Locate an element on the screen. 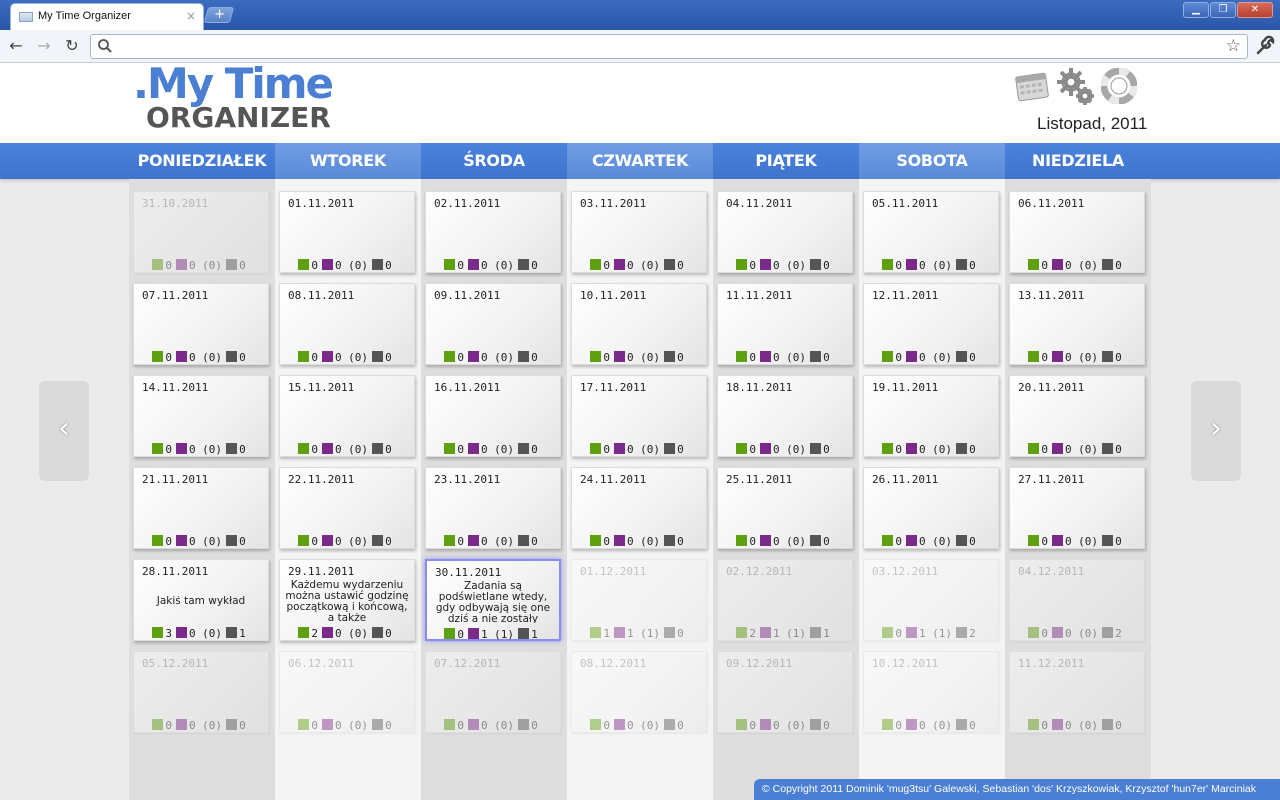 The height and width of the screenshot is (800, 1280). browser-tab: My Time Organizer × is located at coordinates (107, 16).